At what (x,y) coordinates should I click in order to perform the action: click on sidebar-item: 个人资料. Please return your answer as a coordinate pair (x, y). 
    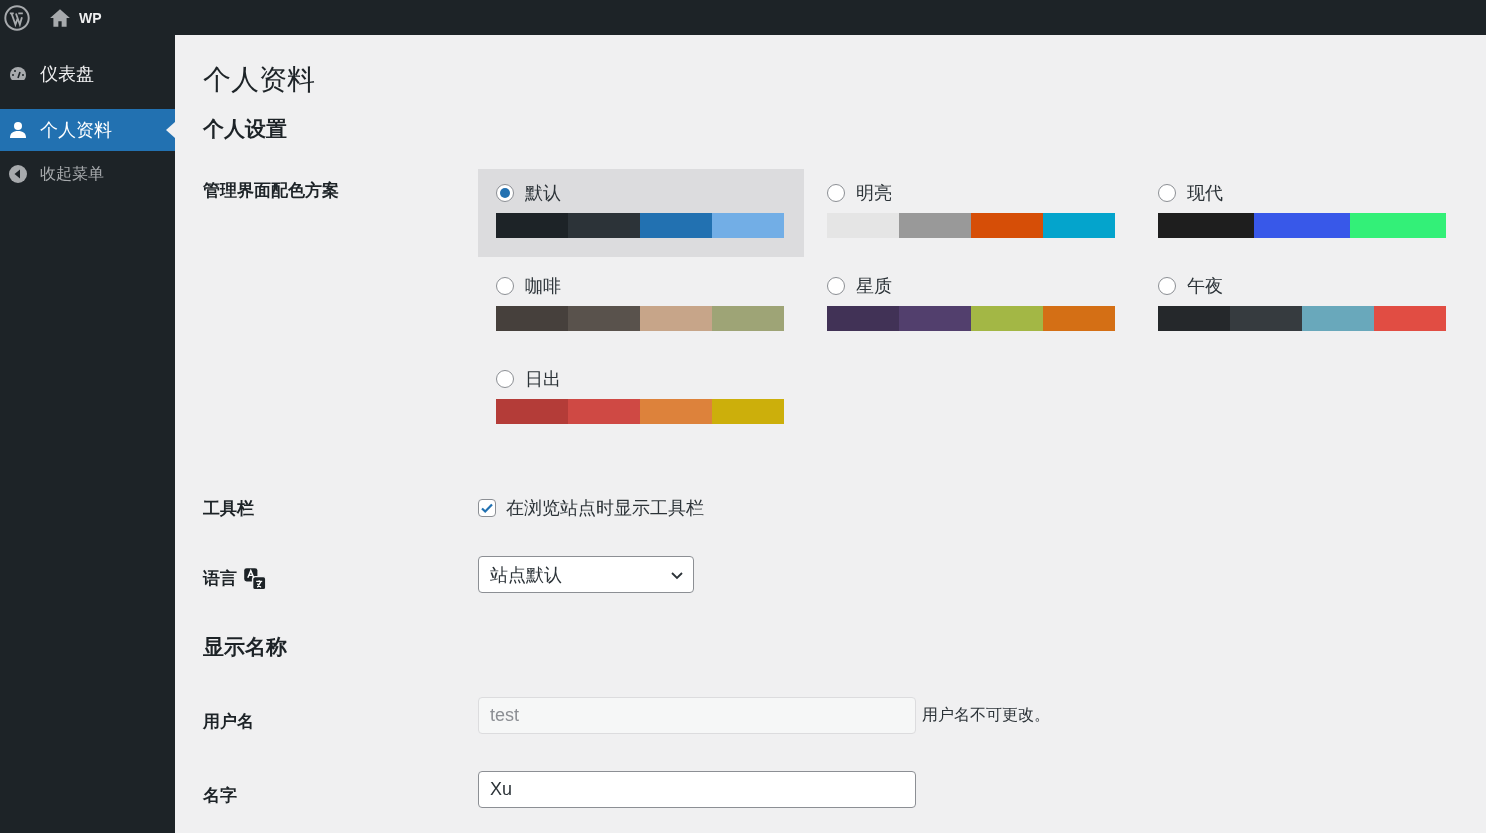
    Looking at the image, I should click on (87, 130).